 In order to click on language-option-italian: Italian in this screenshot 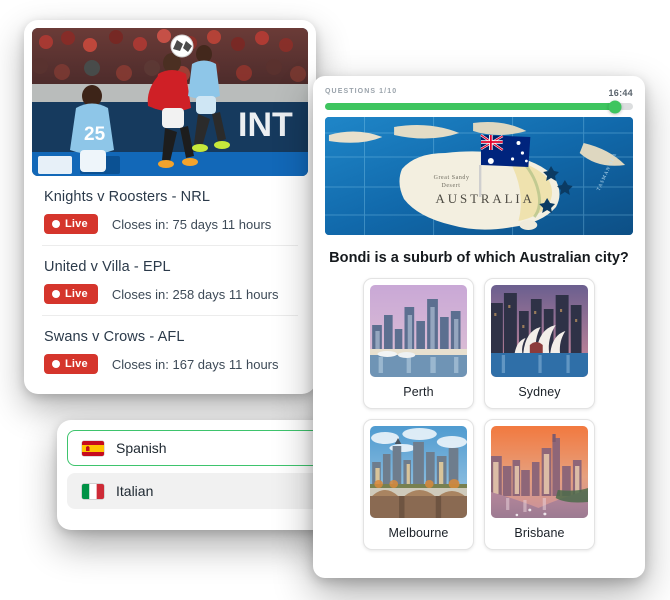, I will do `click(201, 491)`.